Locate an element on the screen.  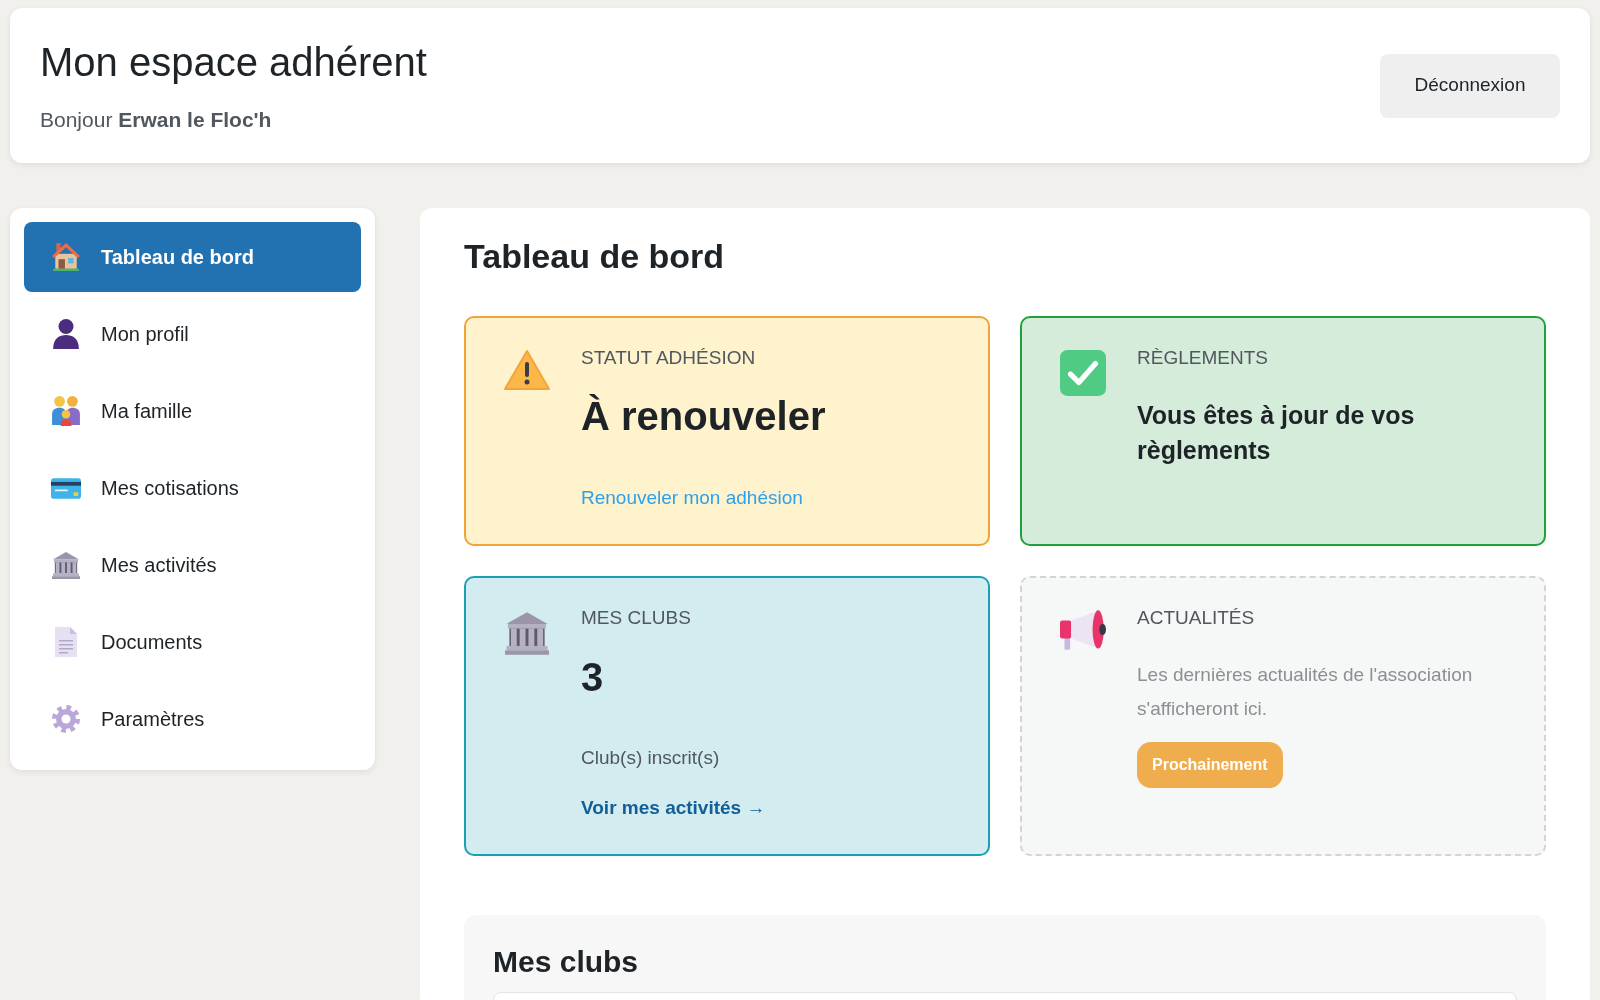
megaphone-icon is located at coordinates (1083, 630).